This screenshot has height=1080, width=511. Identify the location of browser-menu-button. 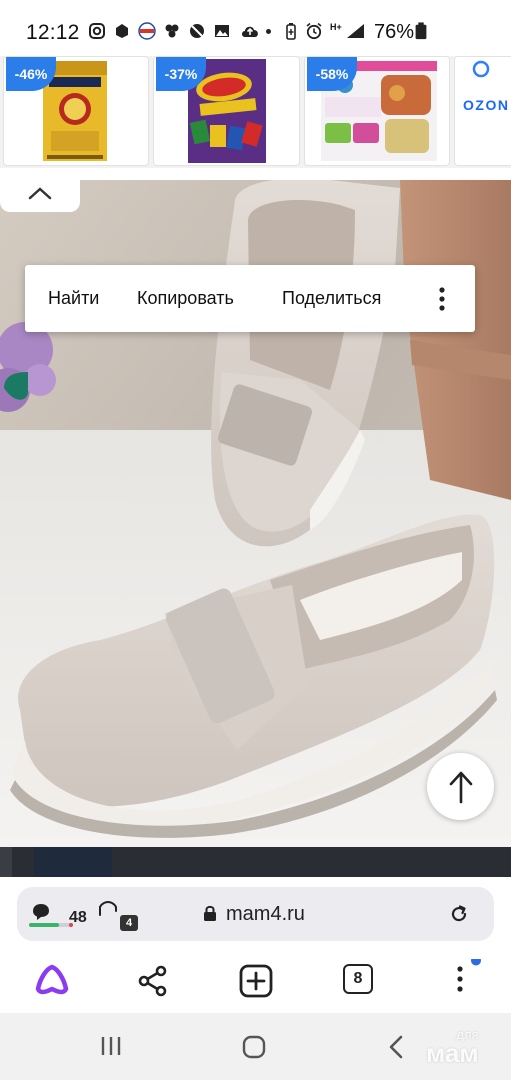
(460, 979).